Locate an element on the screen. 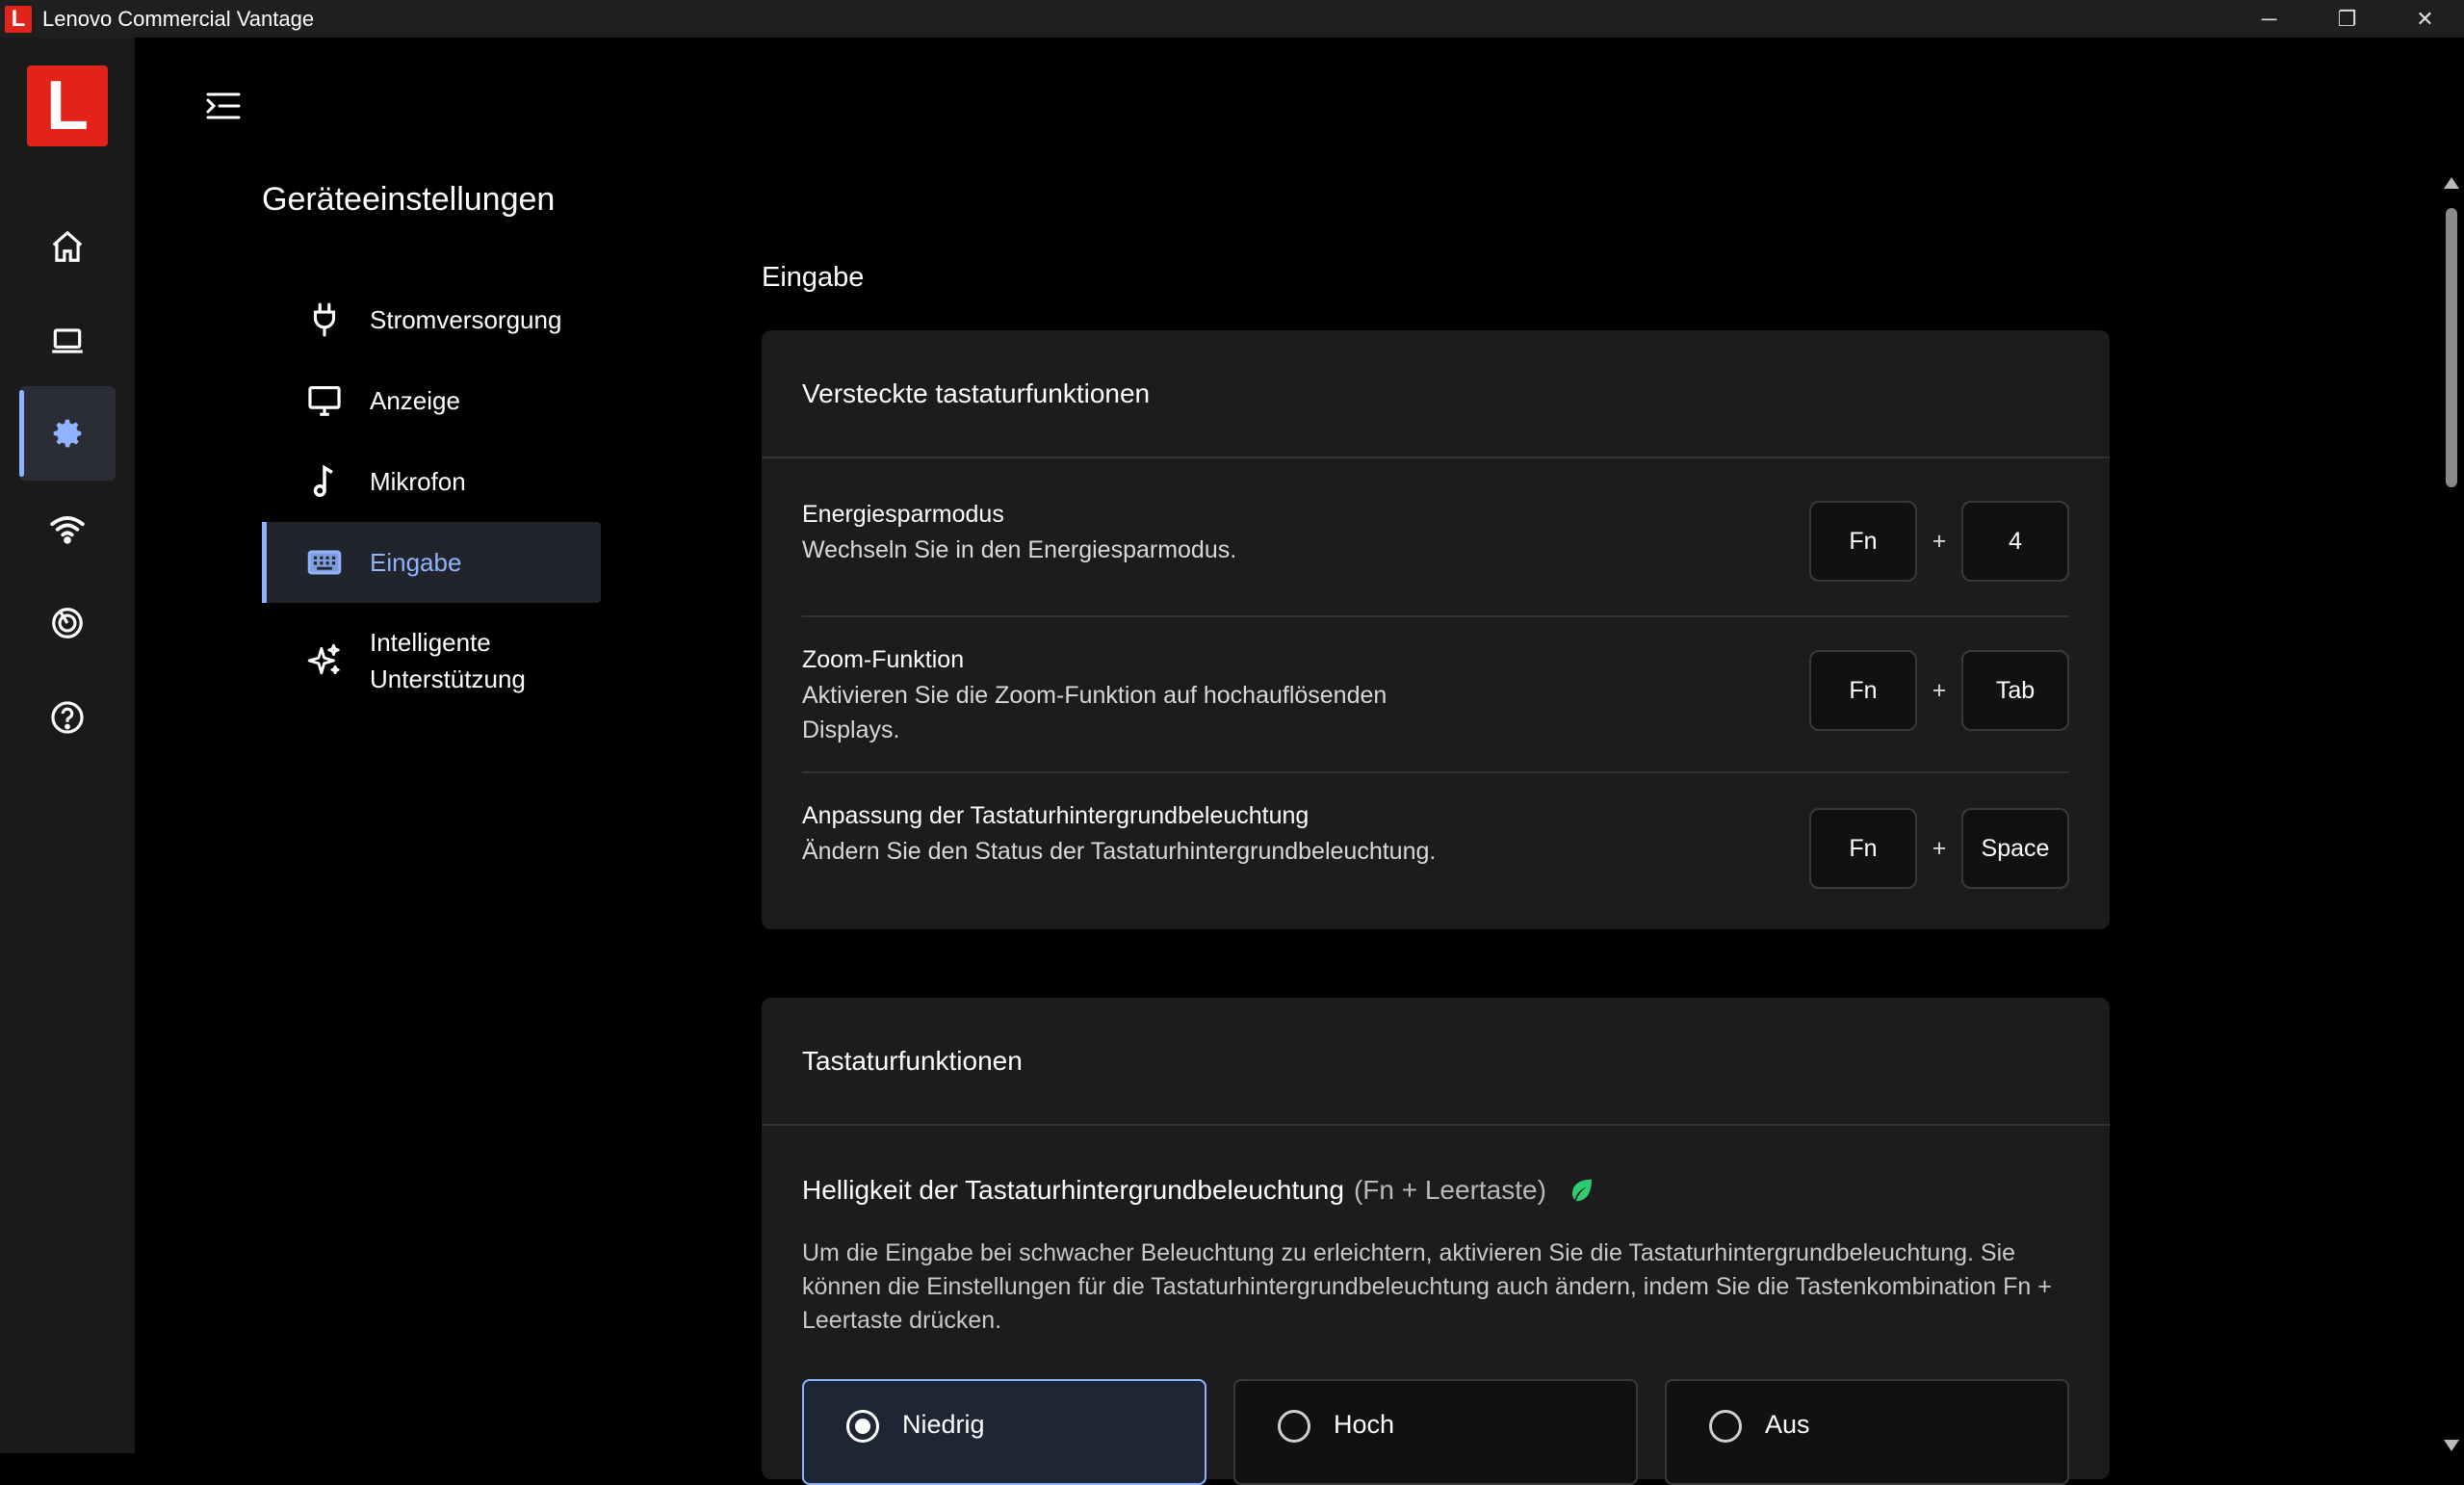 This screenshot has height=1485, width=2464. wifi-icon is located at coordinates (67, 530).